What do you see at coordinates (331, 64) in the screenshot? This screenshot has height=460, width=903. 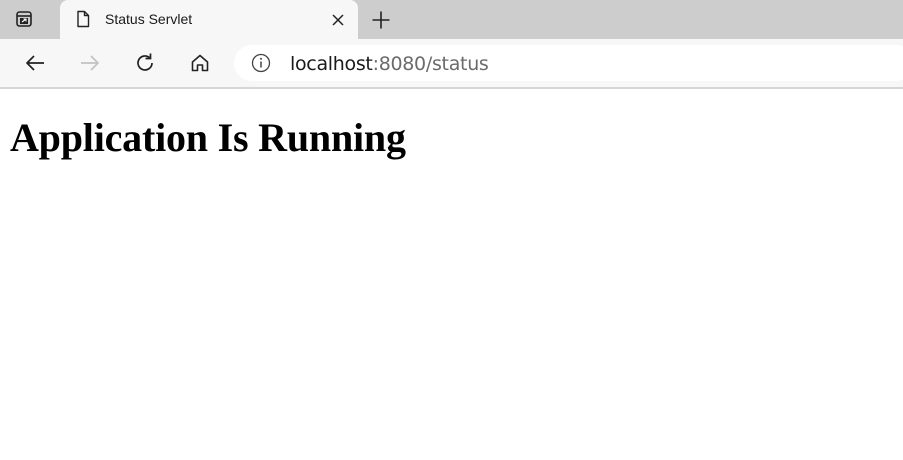 I see `url-host: localhost` at bounding box center [331, 64].